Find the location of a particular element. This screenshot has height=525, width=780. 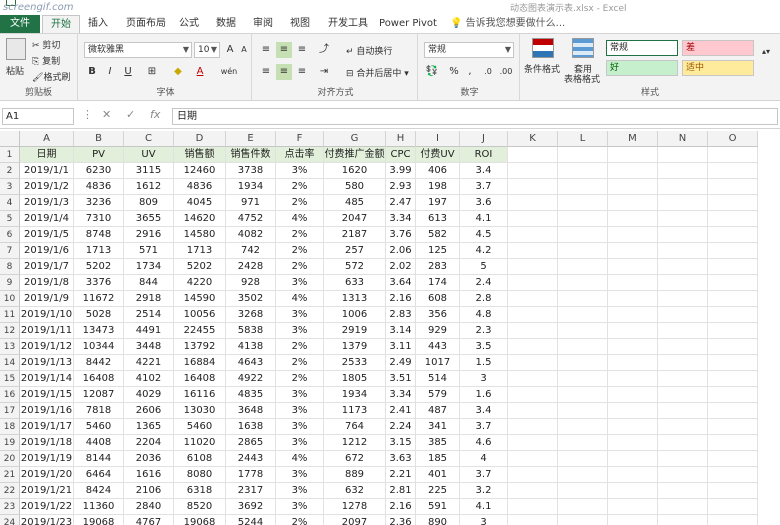

table-cell: 2.47 is located at coordinates (401, 203).